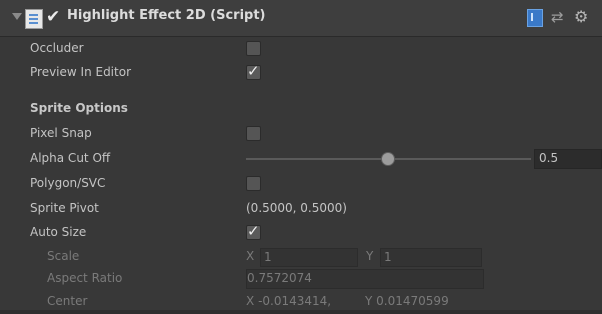 This screenshot has height=314, width=602. Describe the element at coordinates (388, 159) in the screenshot. I see `slider-handle` at that location.